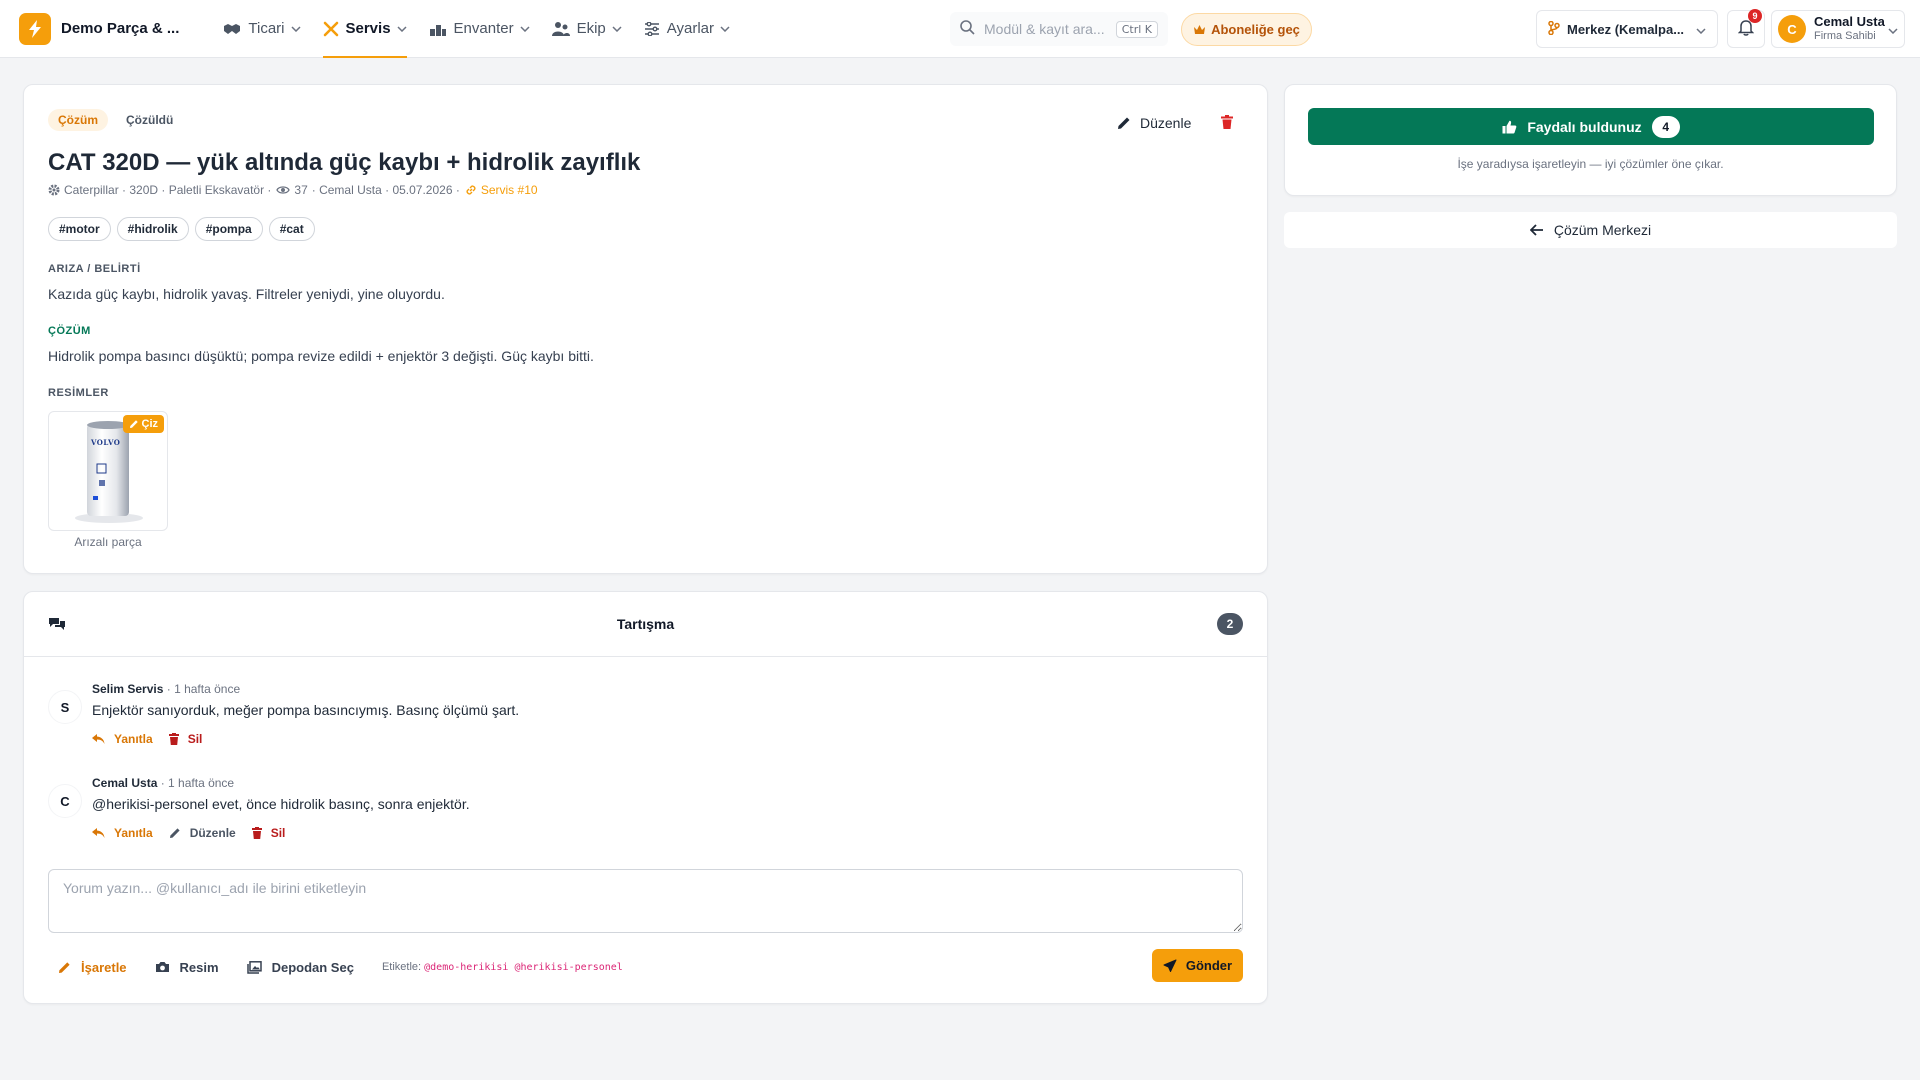 The image size is (1920, 1080). I want to click on top-navbar: Demo Parça & ... Ticari Servis Envanter, so click(960, 29).